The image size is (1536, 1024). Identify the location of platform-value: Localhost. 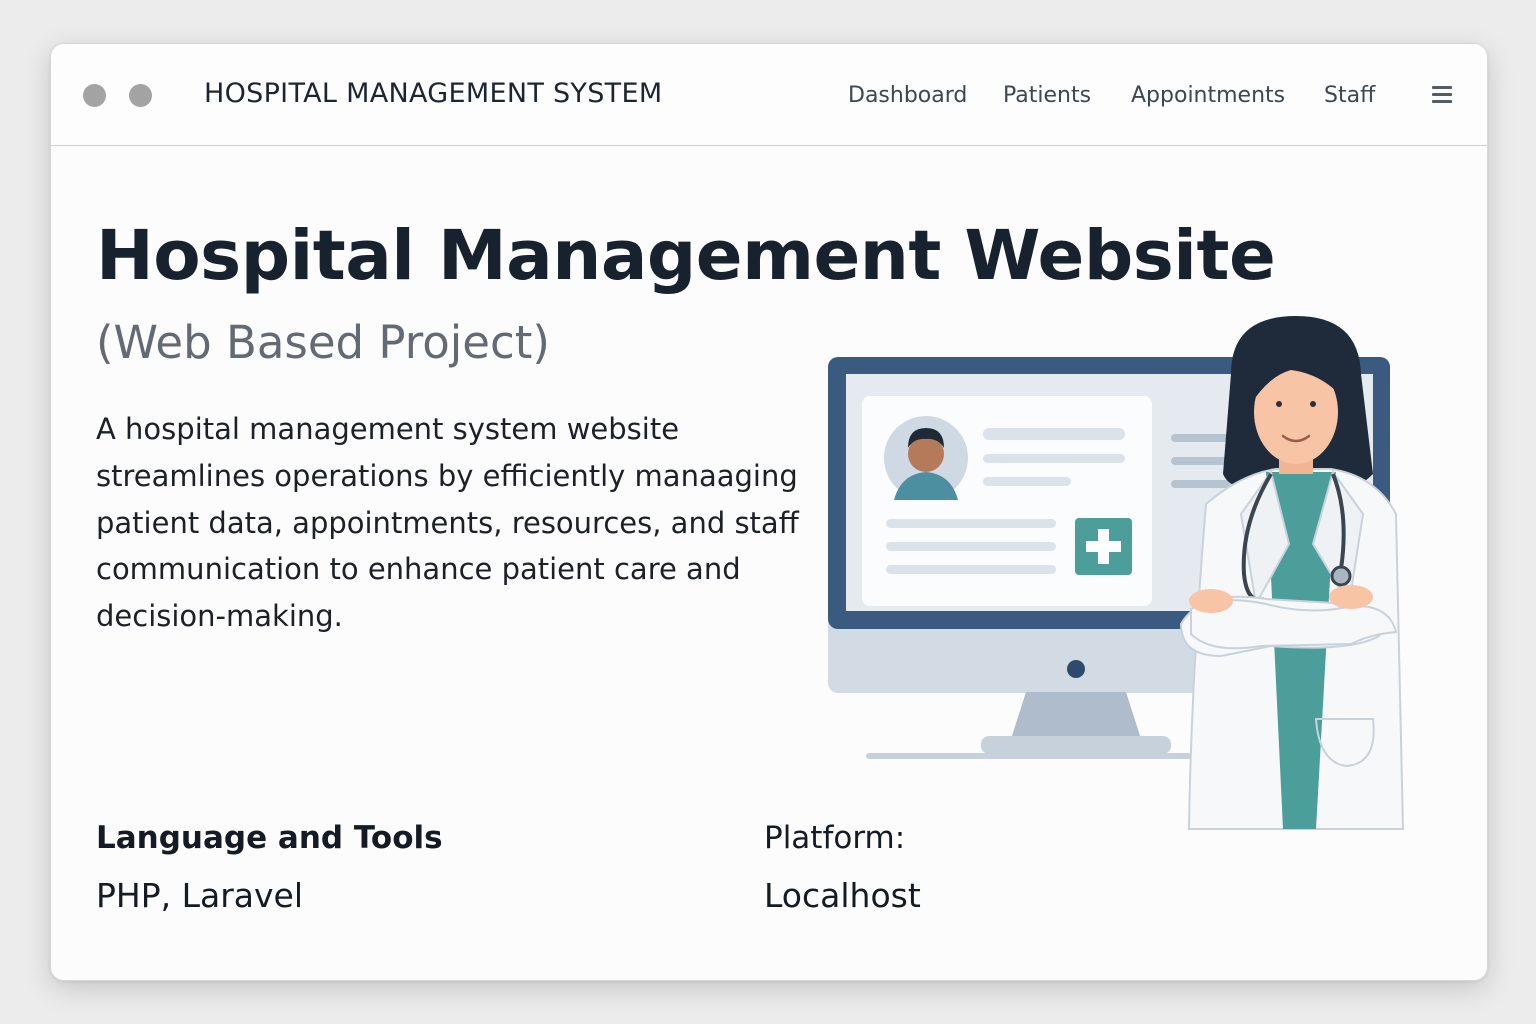
(842, 895).